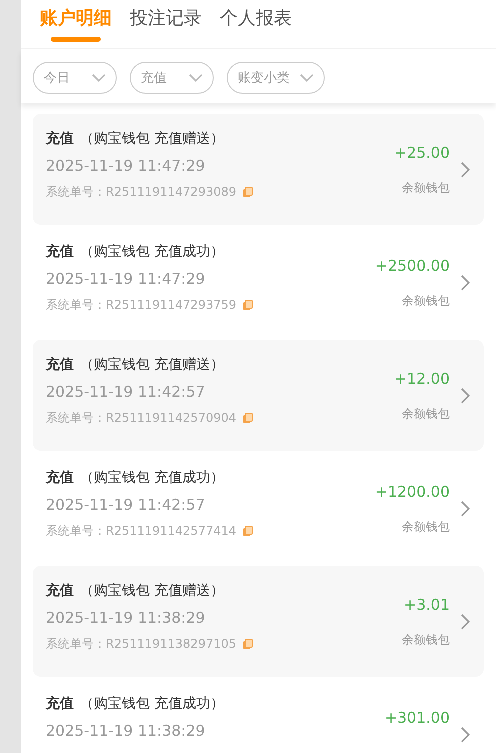 This screenshot has width=496, height=753. I want to click on order-number: 系统单号：R2511191142570904, so click(141, 418).